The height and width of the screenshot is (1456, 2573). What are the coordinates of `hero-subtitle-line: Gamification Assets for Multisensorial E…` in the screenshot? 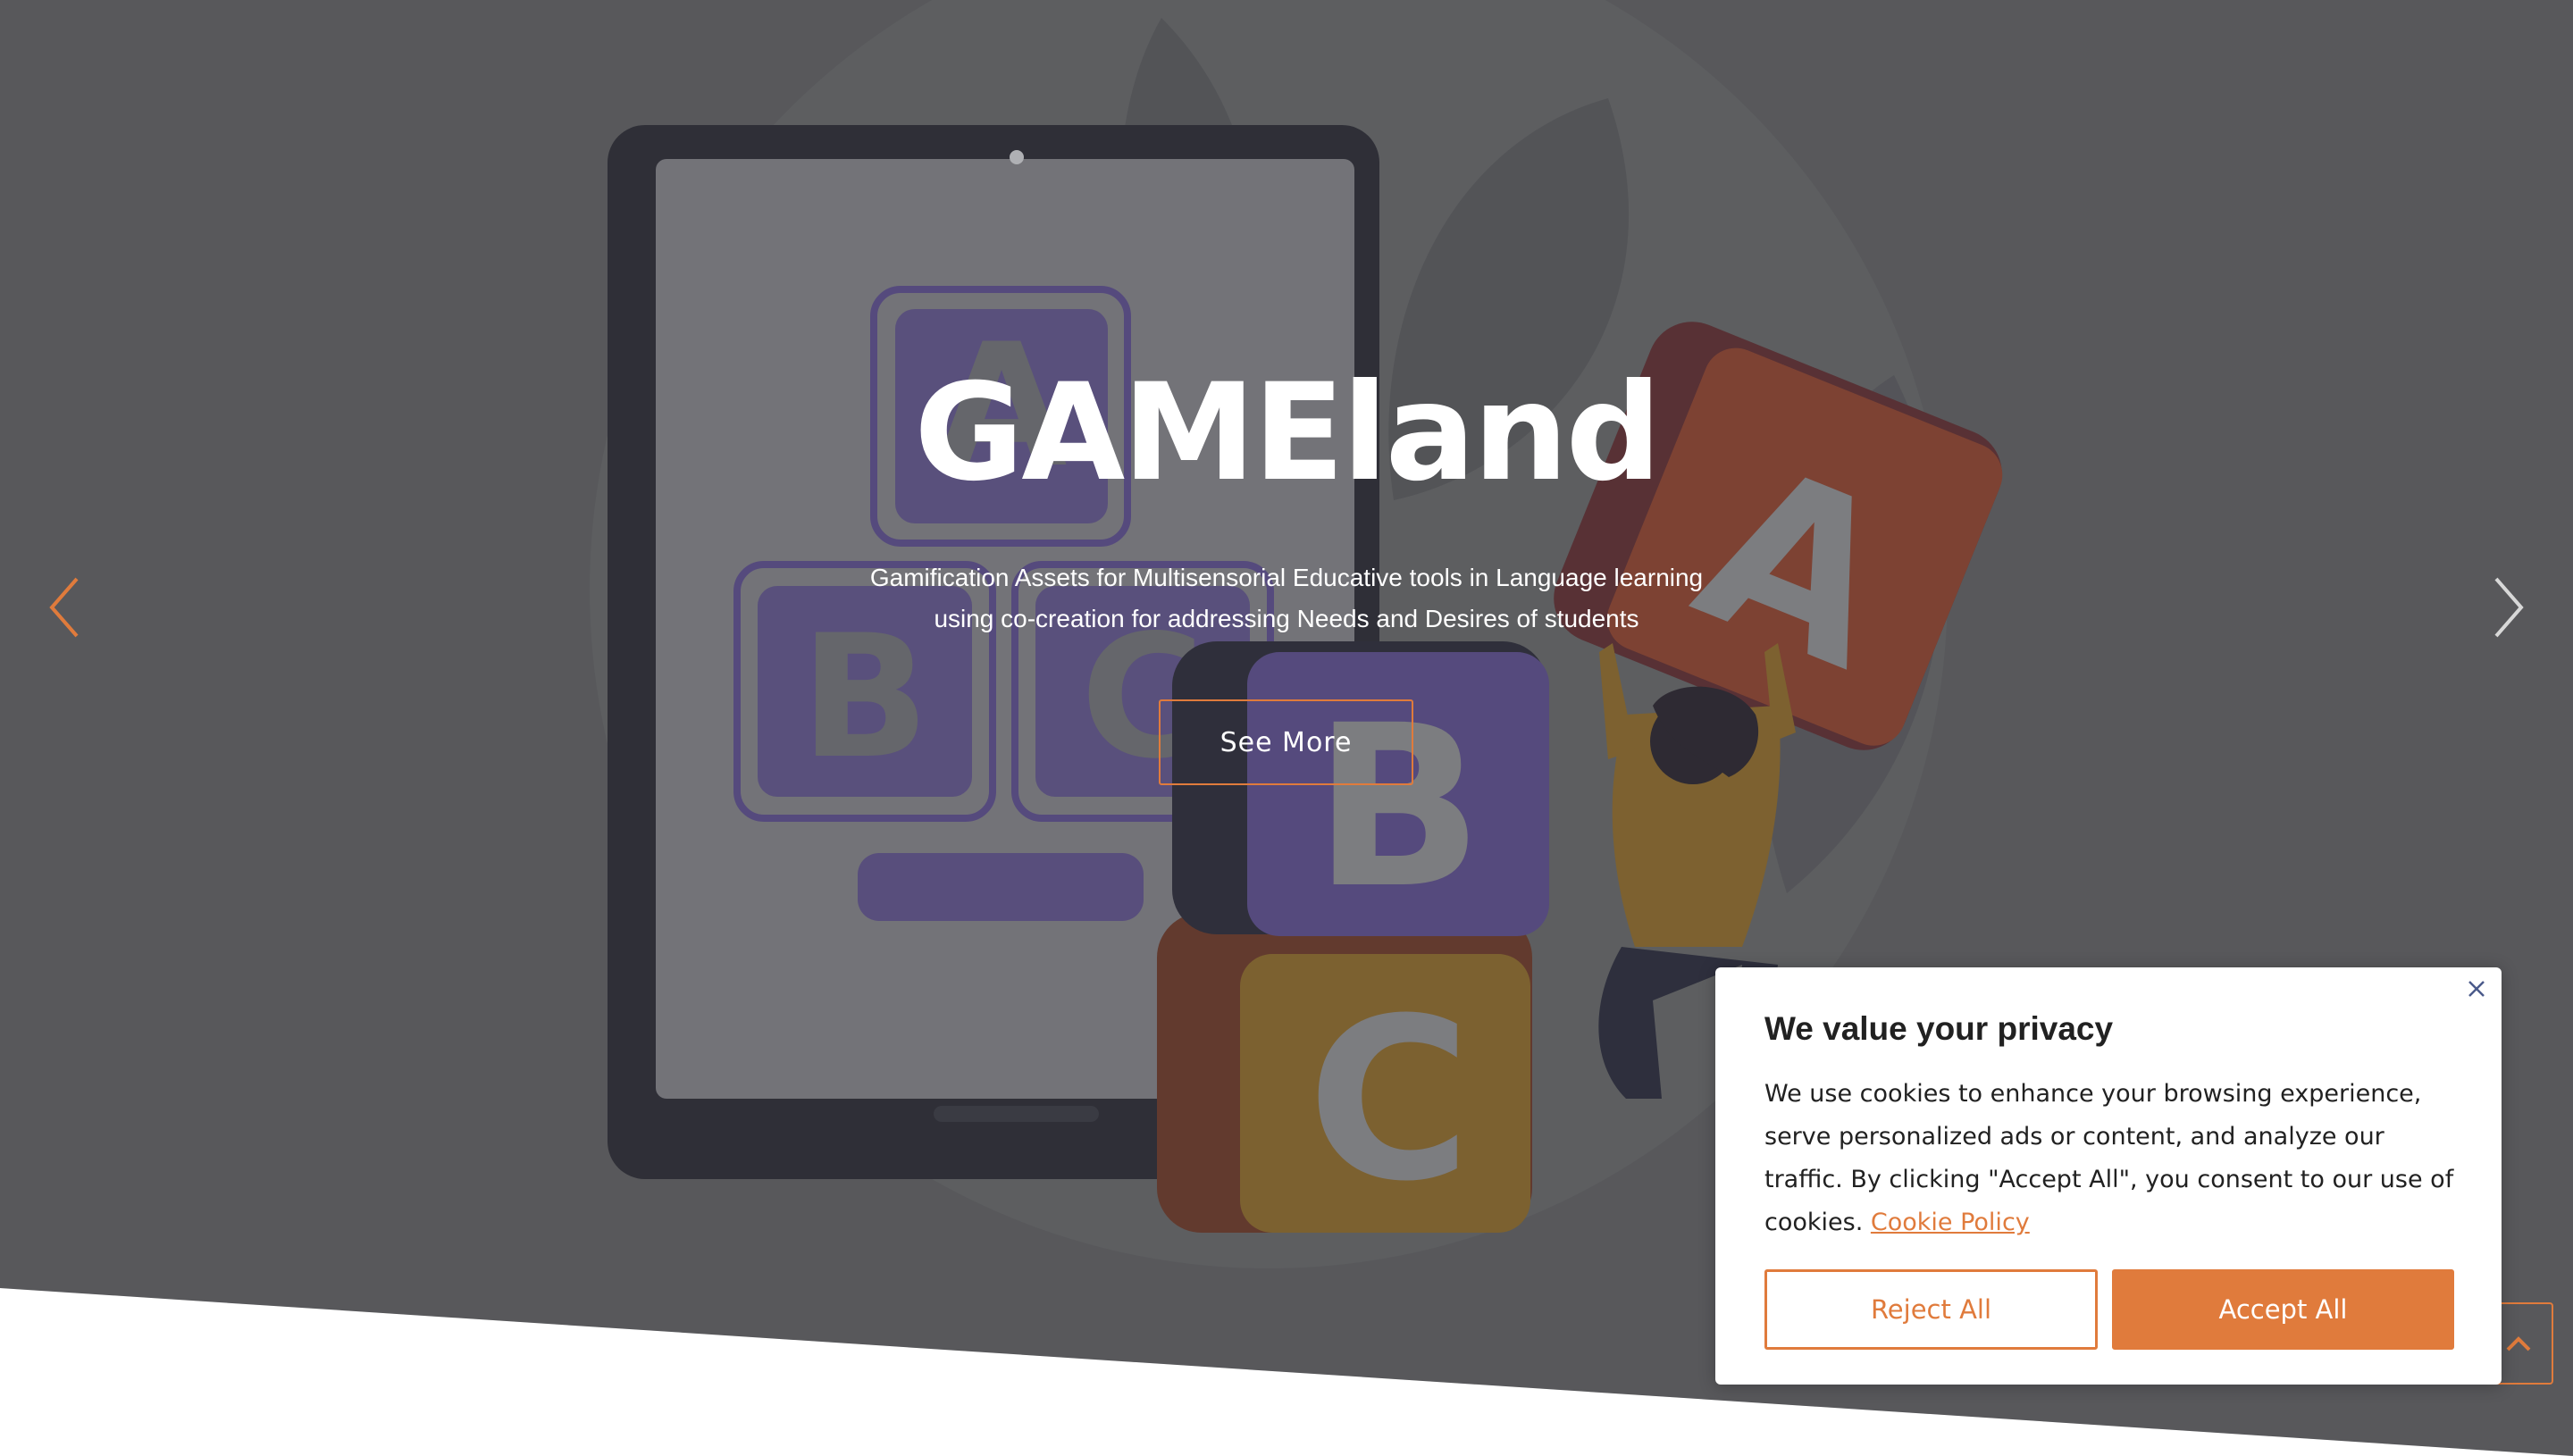 It's located at (1286, 577).